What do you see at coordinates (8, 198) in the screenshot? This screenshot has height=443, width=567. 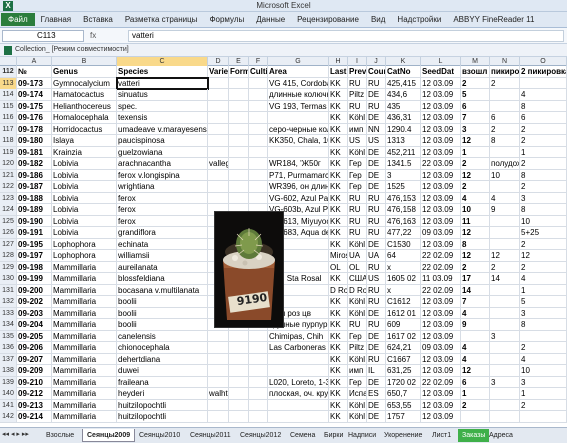 I see `row-number: 123` at bounding box center [8, 198].